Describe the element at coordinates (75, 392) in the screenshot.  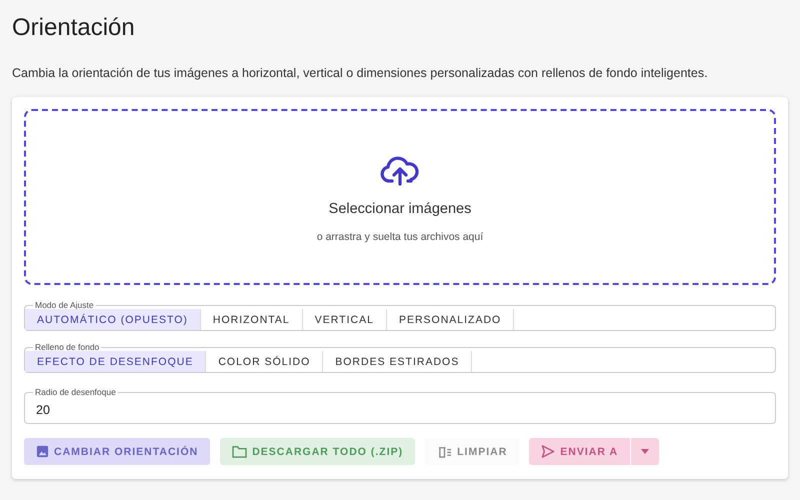
I see `field-label: Radio de desenfoque` at that location.